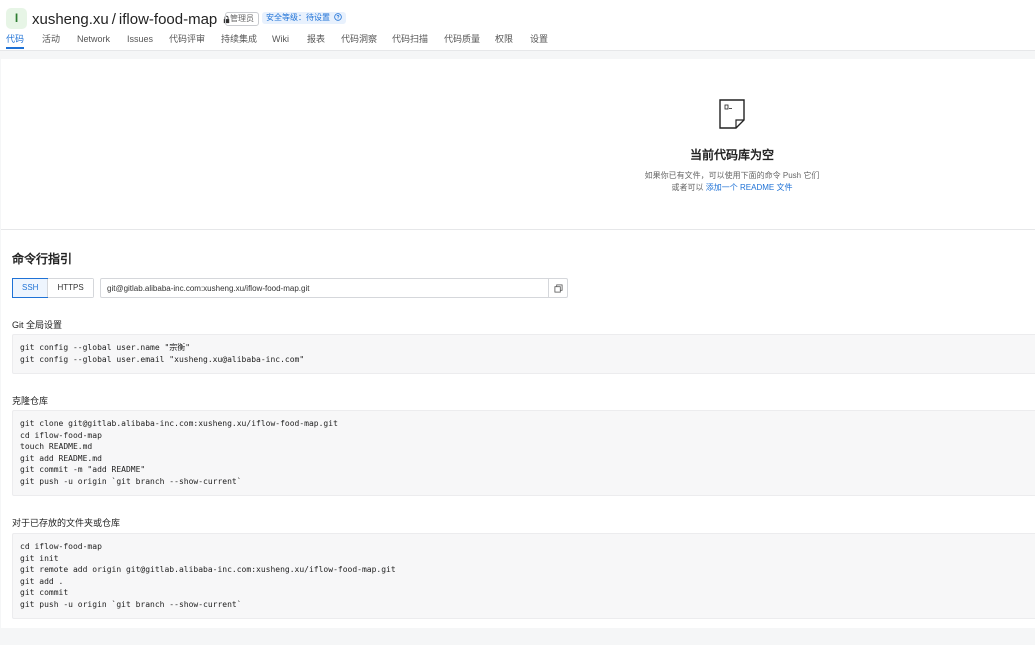  Describe the element at coordinates (56, 446) in the screenshot. I see `code-line: touch README.md` at that location.